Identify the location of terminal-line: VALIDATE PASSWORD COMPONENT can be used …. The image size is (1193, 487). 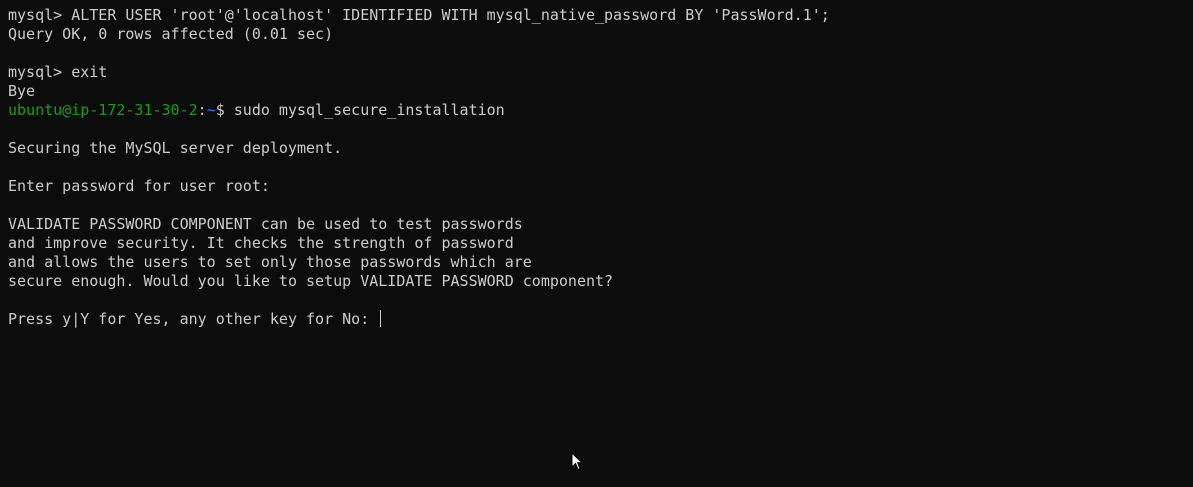
(265, 224).